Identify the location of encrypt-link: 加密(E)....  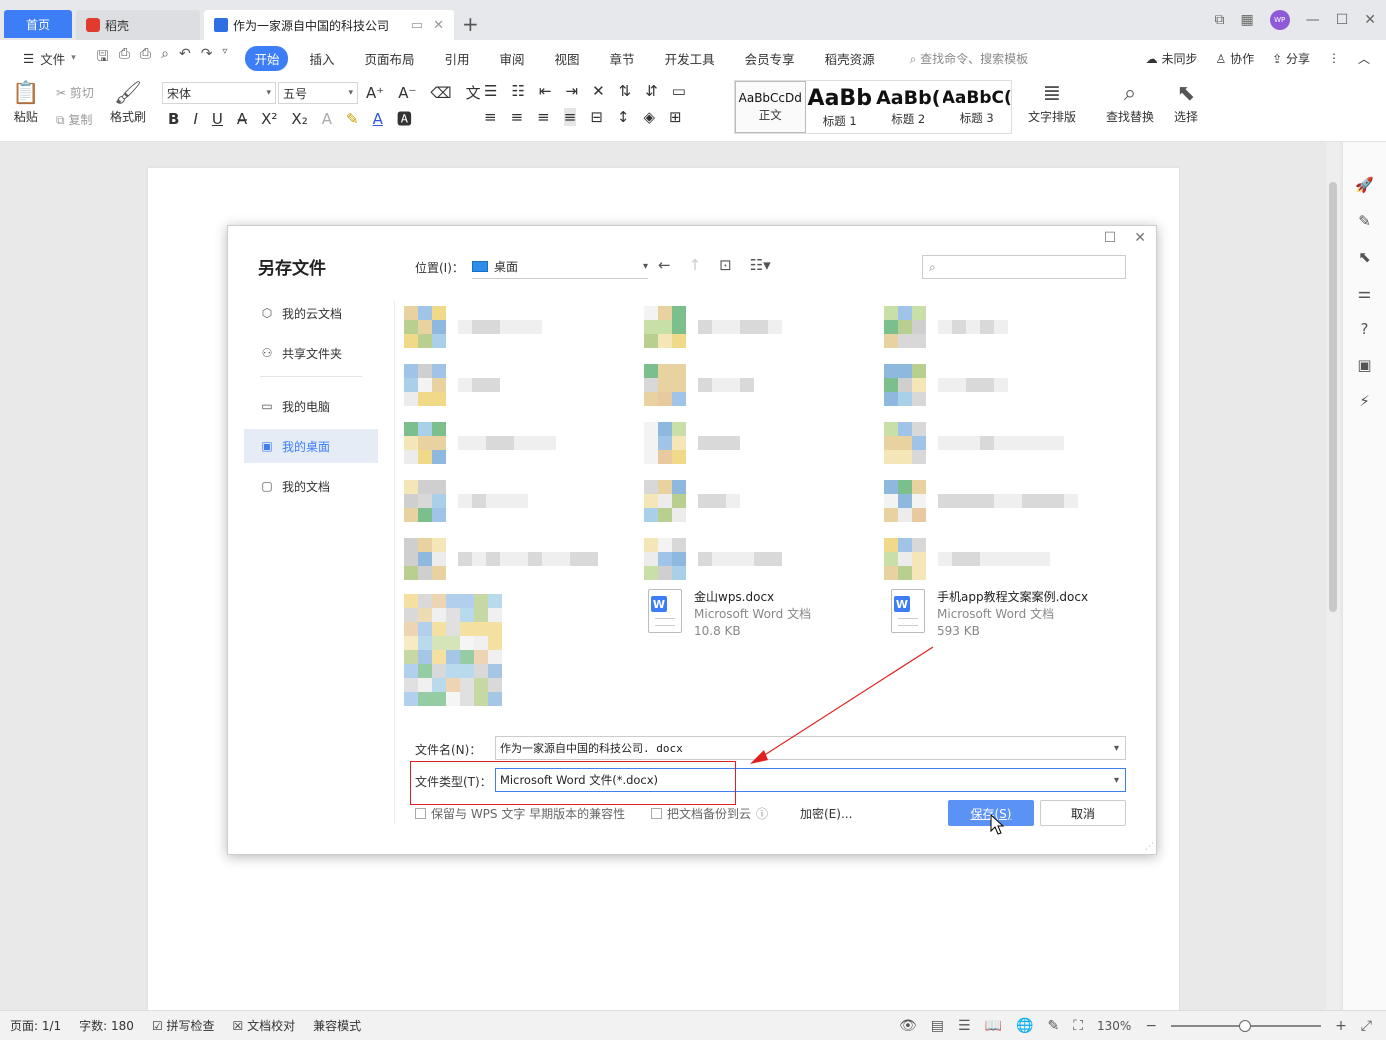
(826, 813).